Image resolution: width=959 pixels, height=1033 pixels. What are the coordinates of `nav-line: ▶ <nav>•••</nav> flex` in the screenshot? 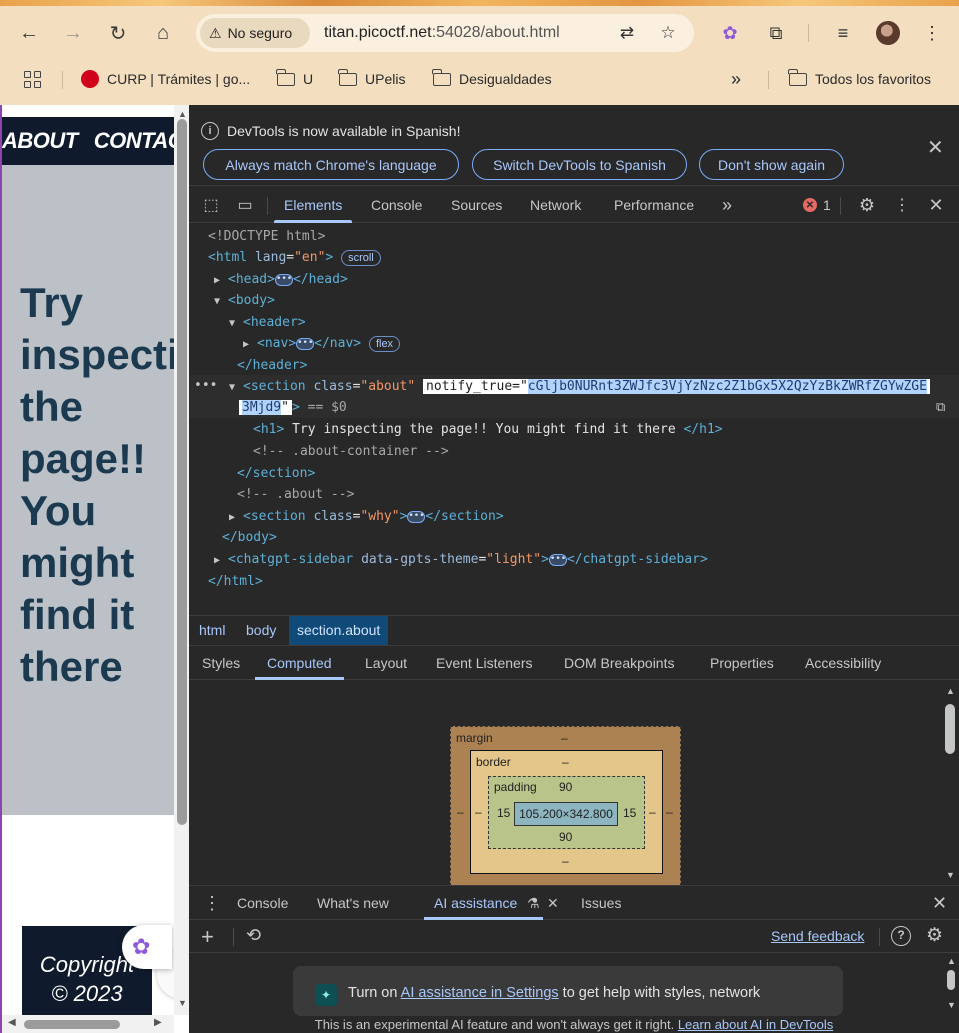 It's located at (322, 343).